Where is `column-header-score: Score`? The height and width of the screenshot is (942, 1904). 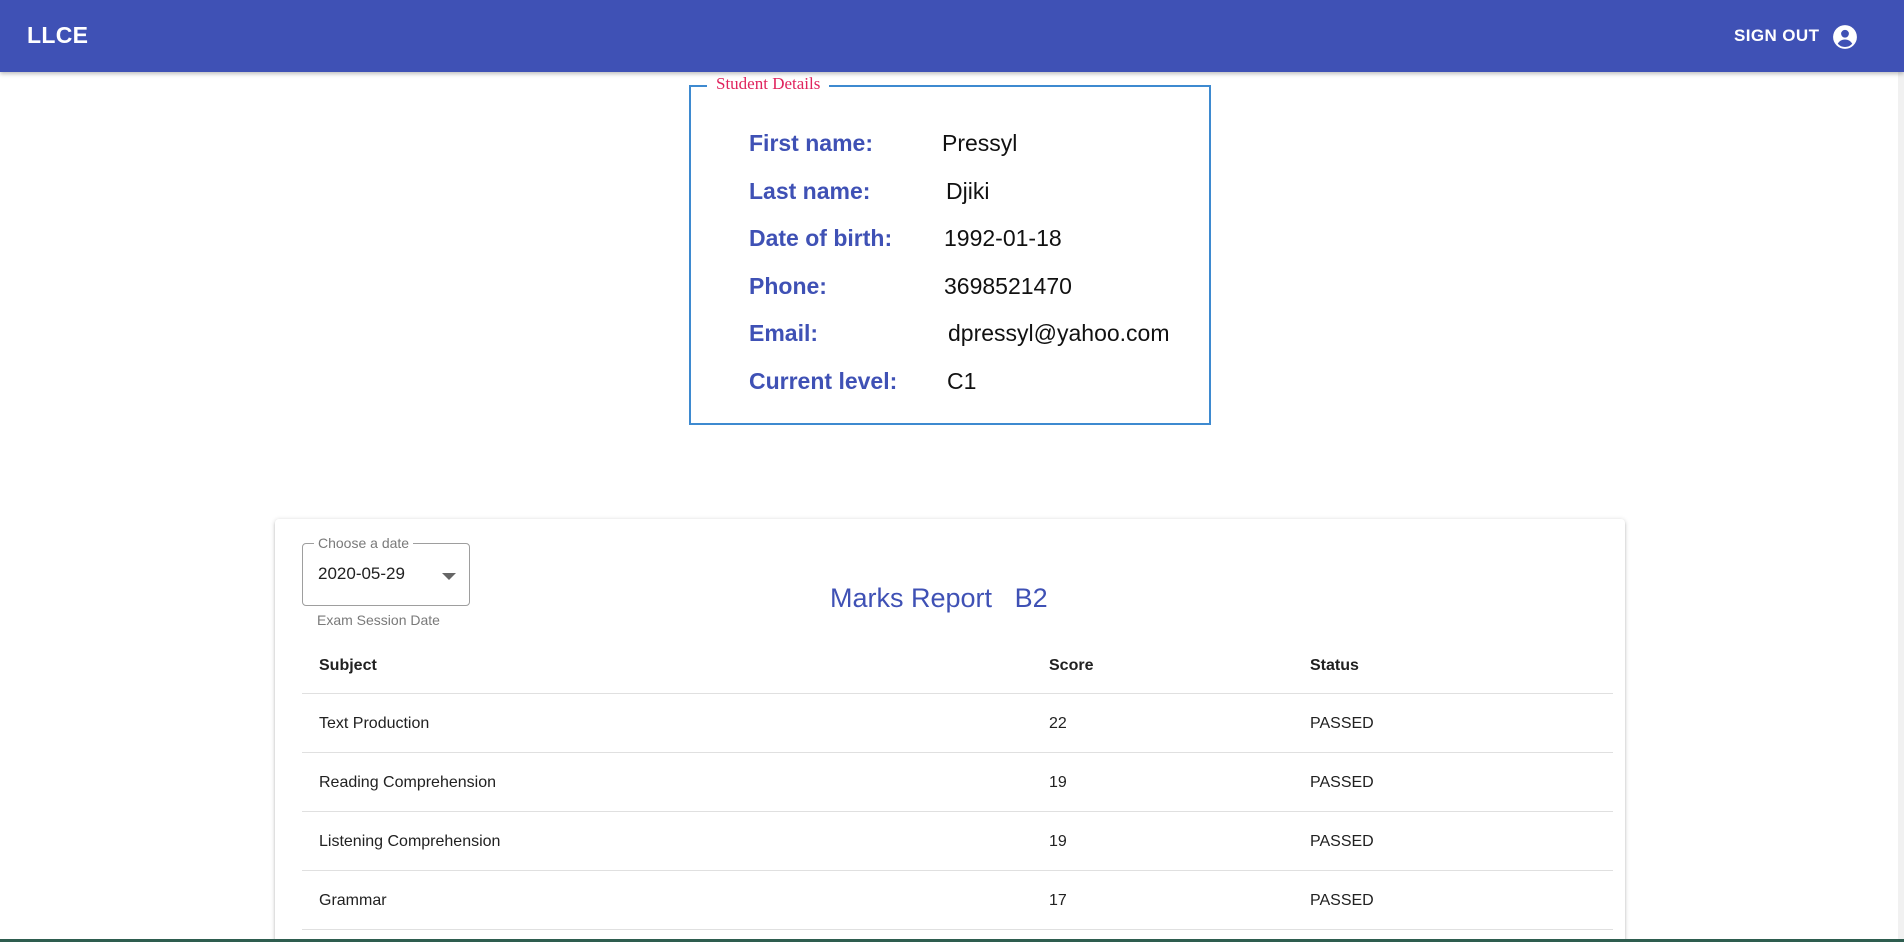
column-header-score: Score is located at coordinates (1071, 666).